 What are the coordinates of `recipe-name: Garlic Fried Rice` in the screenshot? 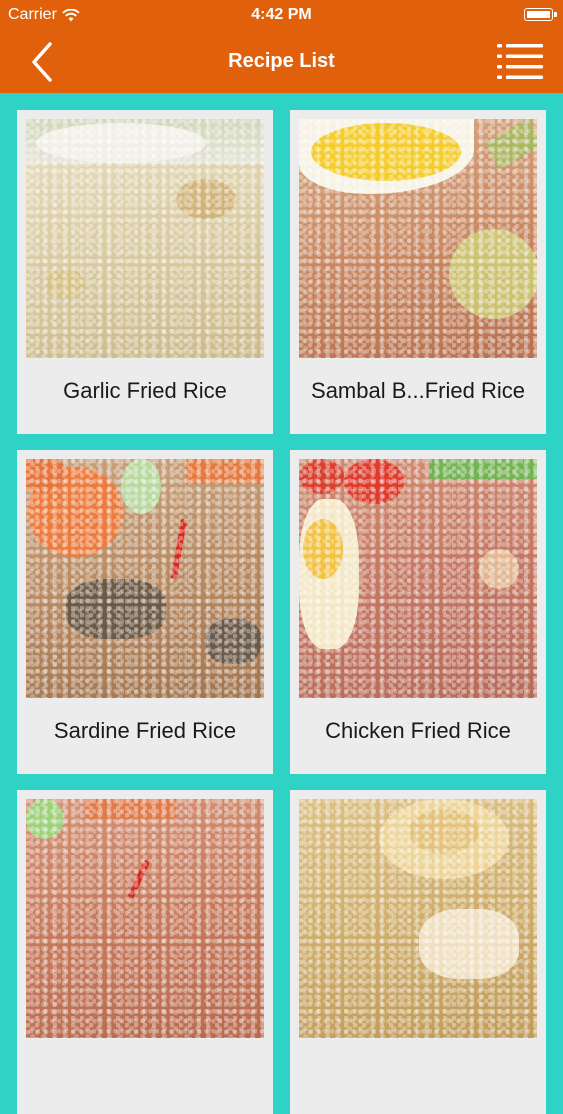 It's located at (145, 390).